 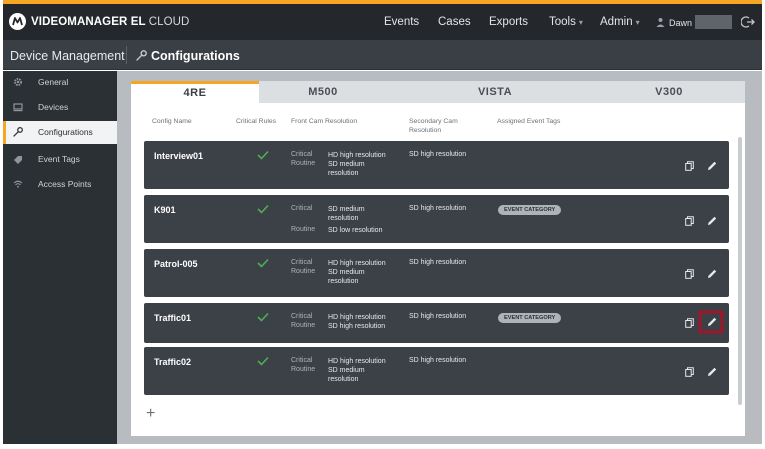 I want to click on sidebar-item-label: Configurations, so click(x=65, y=132).